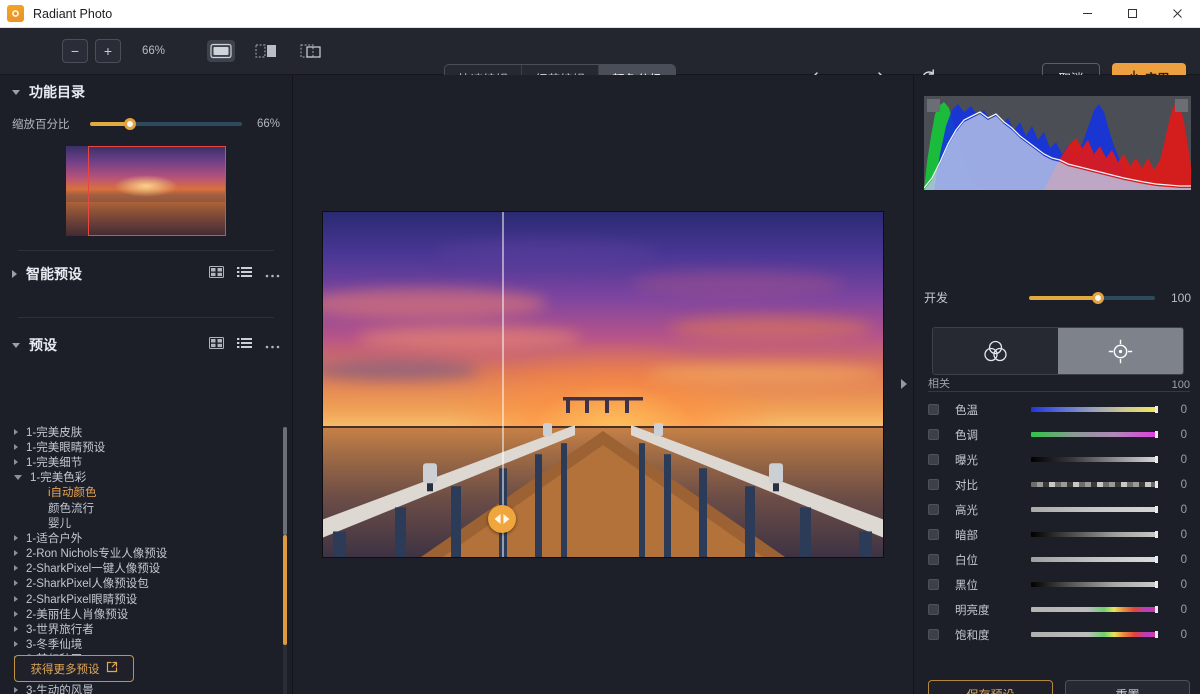  I want to click on preset-item: 婴儿, so click(146, 522).